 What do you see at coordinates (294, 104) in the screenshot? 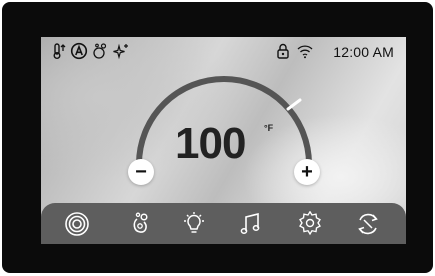
I see `temperature-marker` at bounding box center [294, 104].